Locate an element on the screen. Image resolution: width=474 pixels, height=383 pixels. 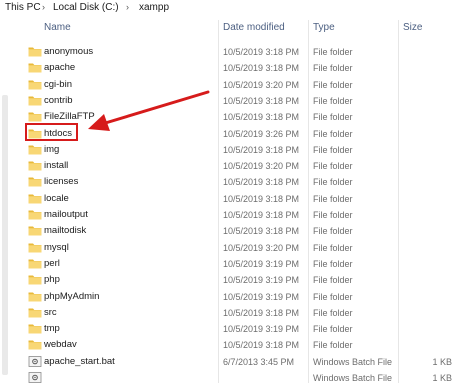
column-header-size: Size is located at coordinates (412, 30).